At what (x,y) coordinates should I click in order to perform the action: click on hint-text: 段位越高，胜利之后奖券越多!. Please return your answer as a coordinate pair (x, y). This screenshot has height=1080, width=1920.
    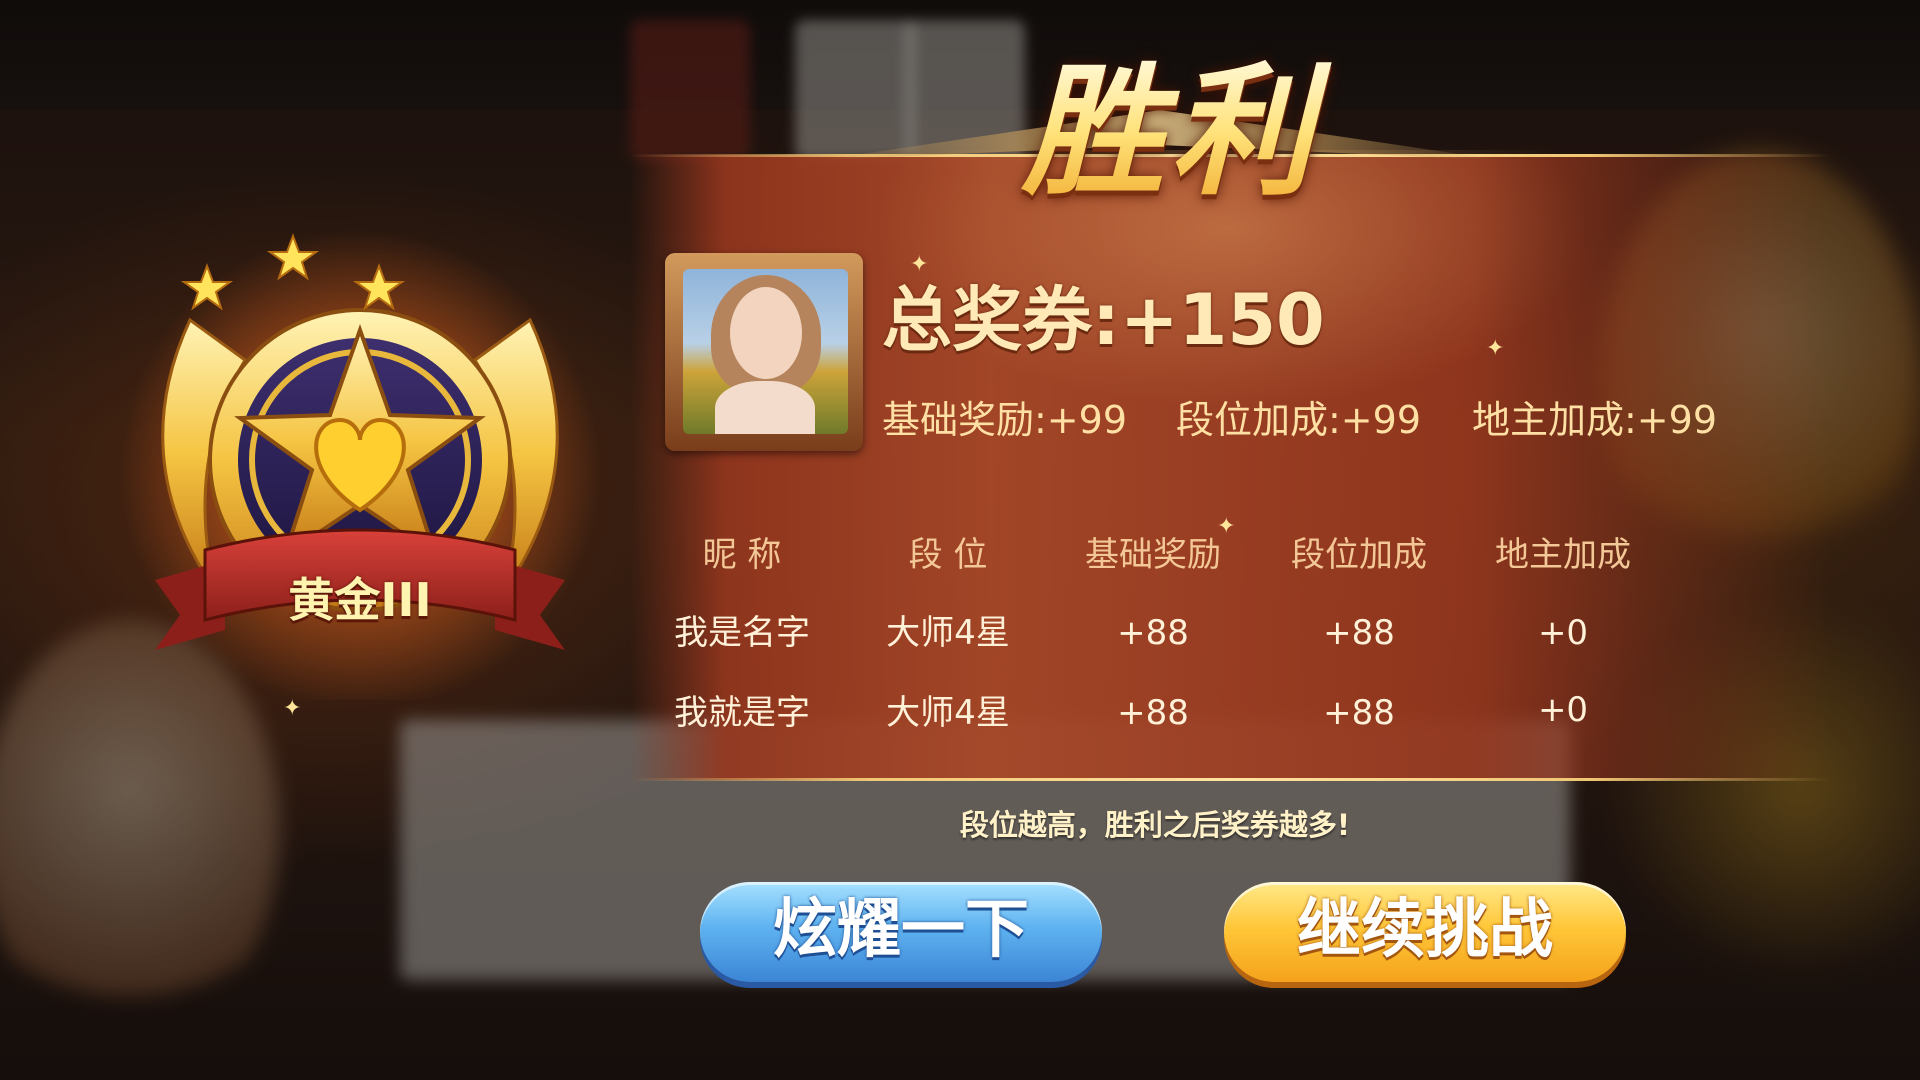
    Looking at the image, I should click on (1155, 825).